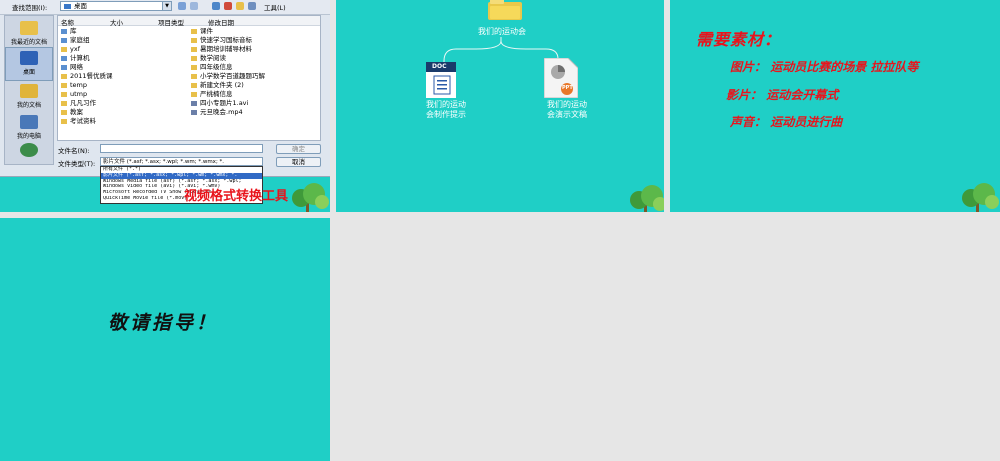  I want to click on user-folder-icon, so click(64, 49).